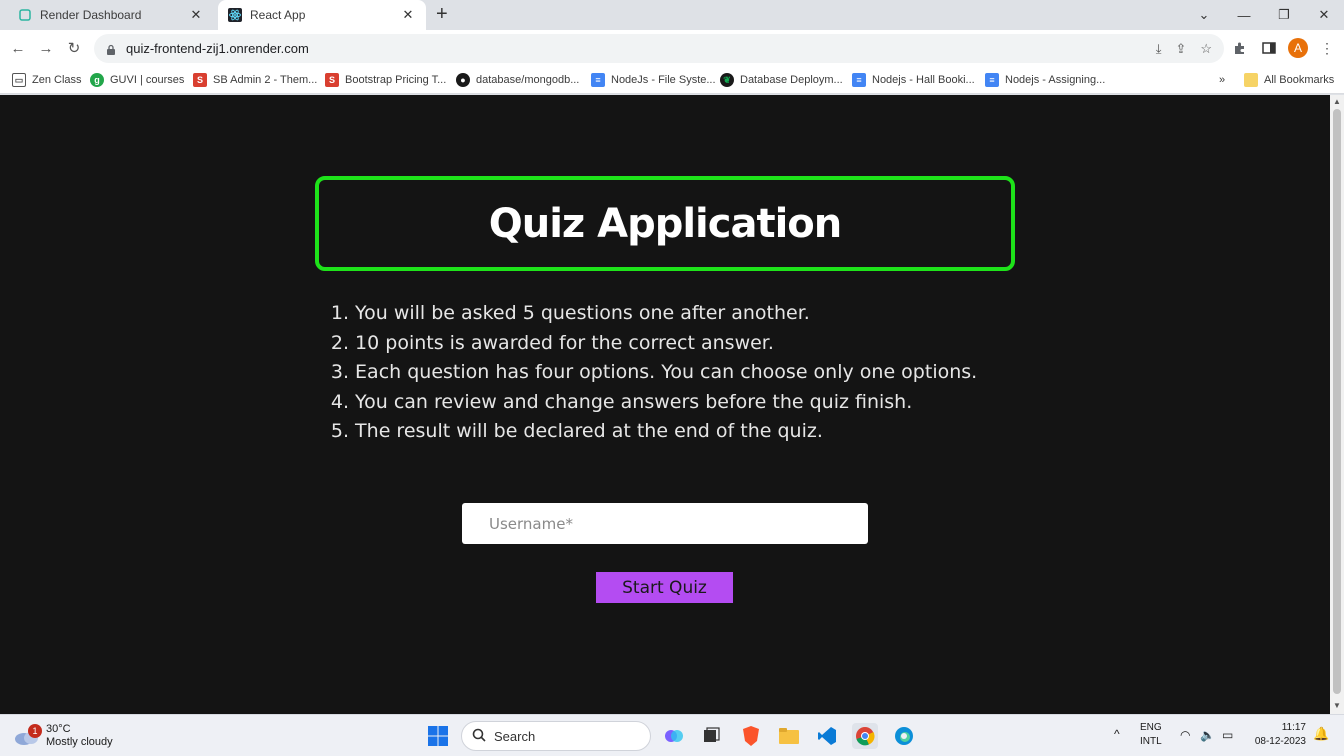 This screenshot has width=1344, height=756. I want to click on chrome-icon, so click(865, 736).